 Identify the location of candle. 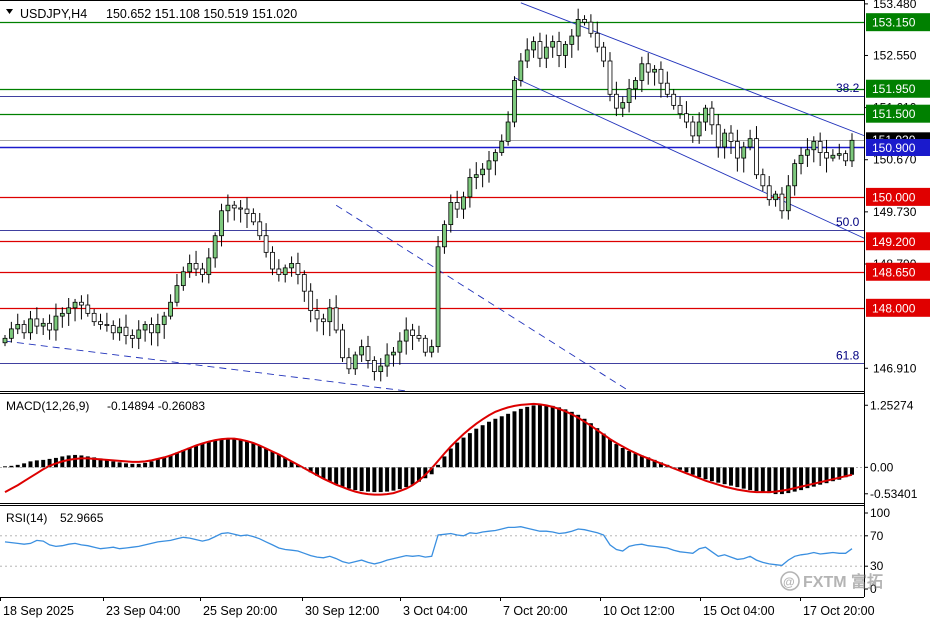
(438, 294).